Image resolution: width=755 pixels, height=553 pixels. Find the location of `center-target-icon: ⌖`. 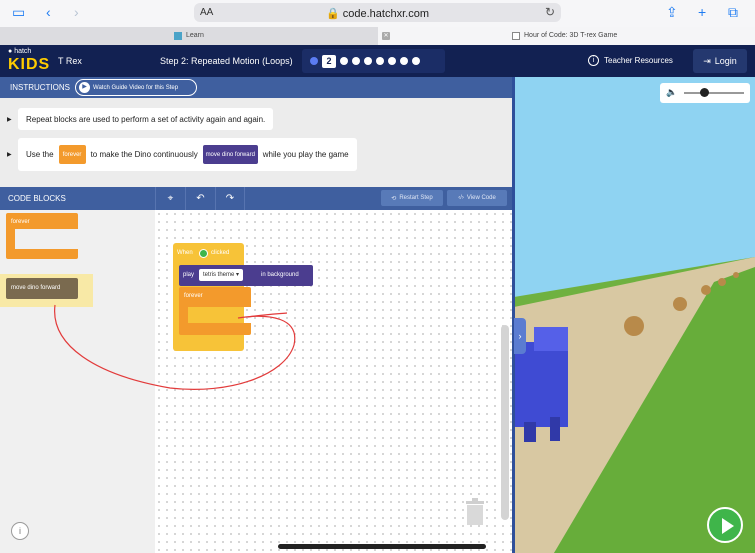

center-target-icon: ⌖ is located at coordinates (170, 198).